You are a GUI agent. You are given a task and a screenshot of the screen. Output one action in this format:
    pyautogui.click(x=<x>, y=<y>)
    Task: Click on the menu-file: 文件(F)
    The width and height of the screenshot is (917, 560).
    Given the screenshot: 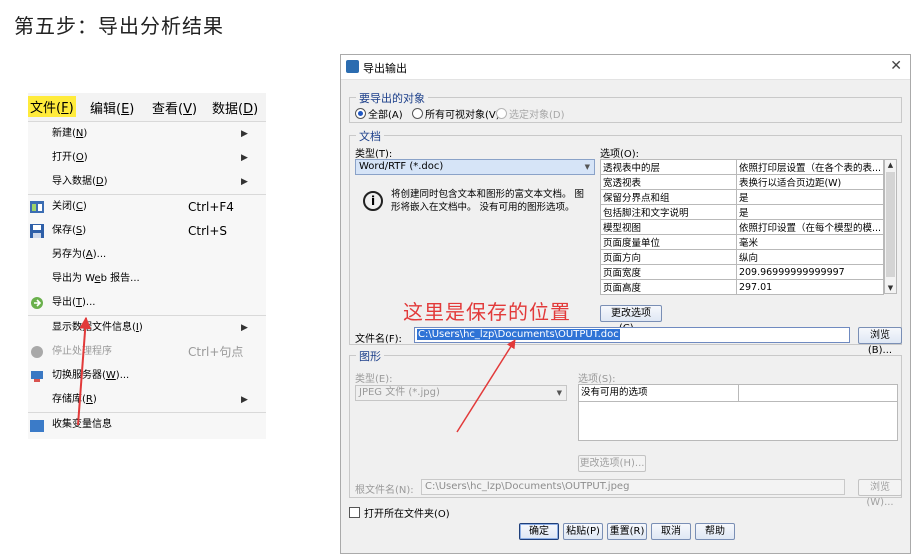 What is the action you would take?
    pyautogui.click(x=52, y=106)
    